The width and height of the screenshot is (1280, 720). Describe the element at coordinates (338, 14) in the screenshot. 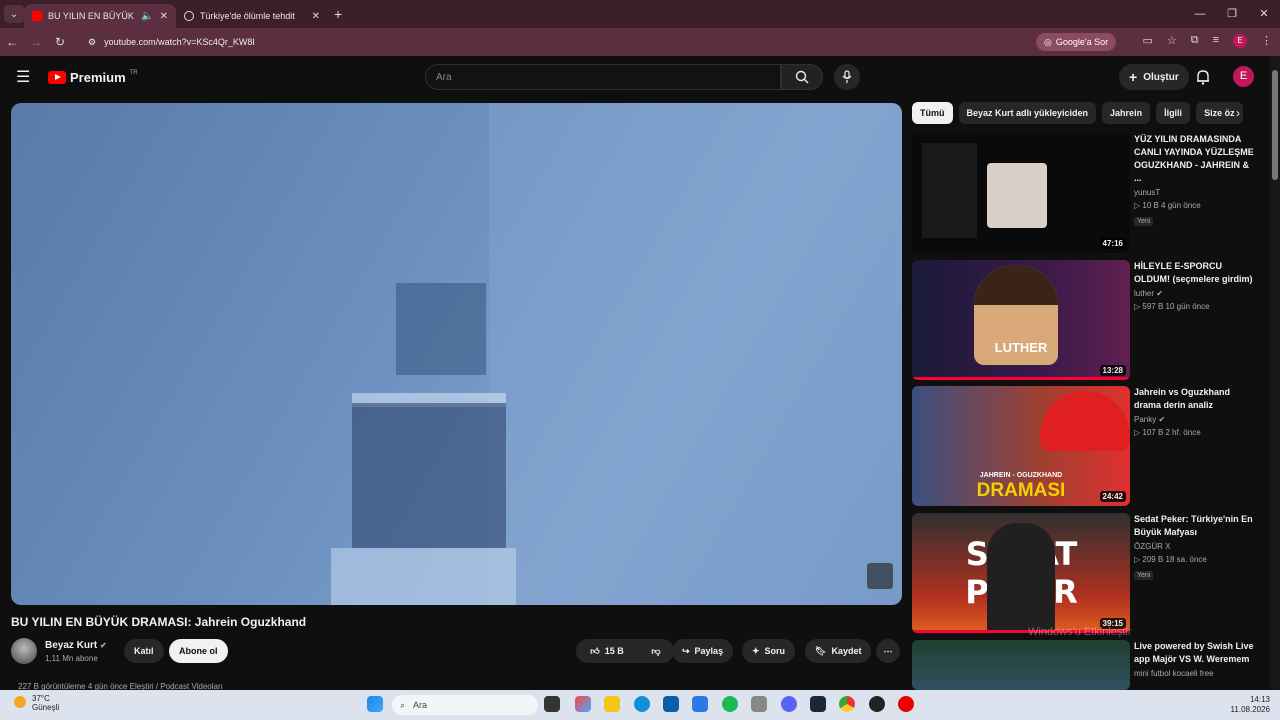

I see `new-tab-icon: +` at that location.